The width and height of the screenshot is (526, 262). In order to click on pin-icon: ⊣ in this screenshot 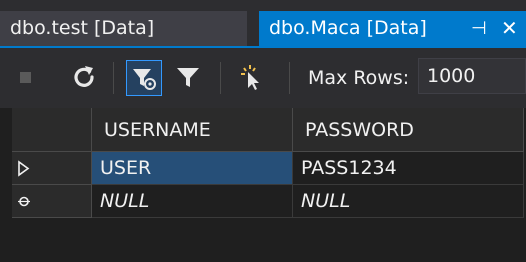, I will do `click(479, 28)`.